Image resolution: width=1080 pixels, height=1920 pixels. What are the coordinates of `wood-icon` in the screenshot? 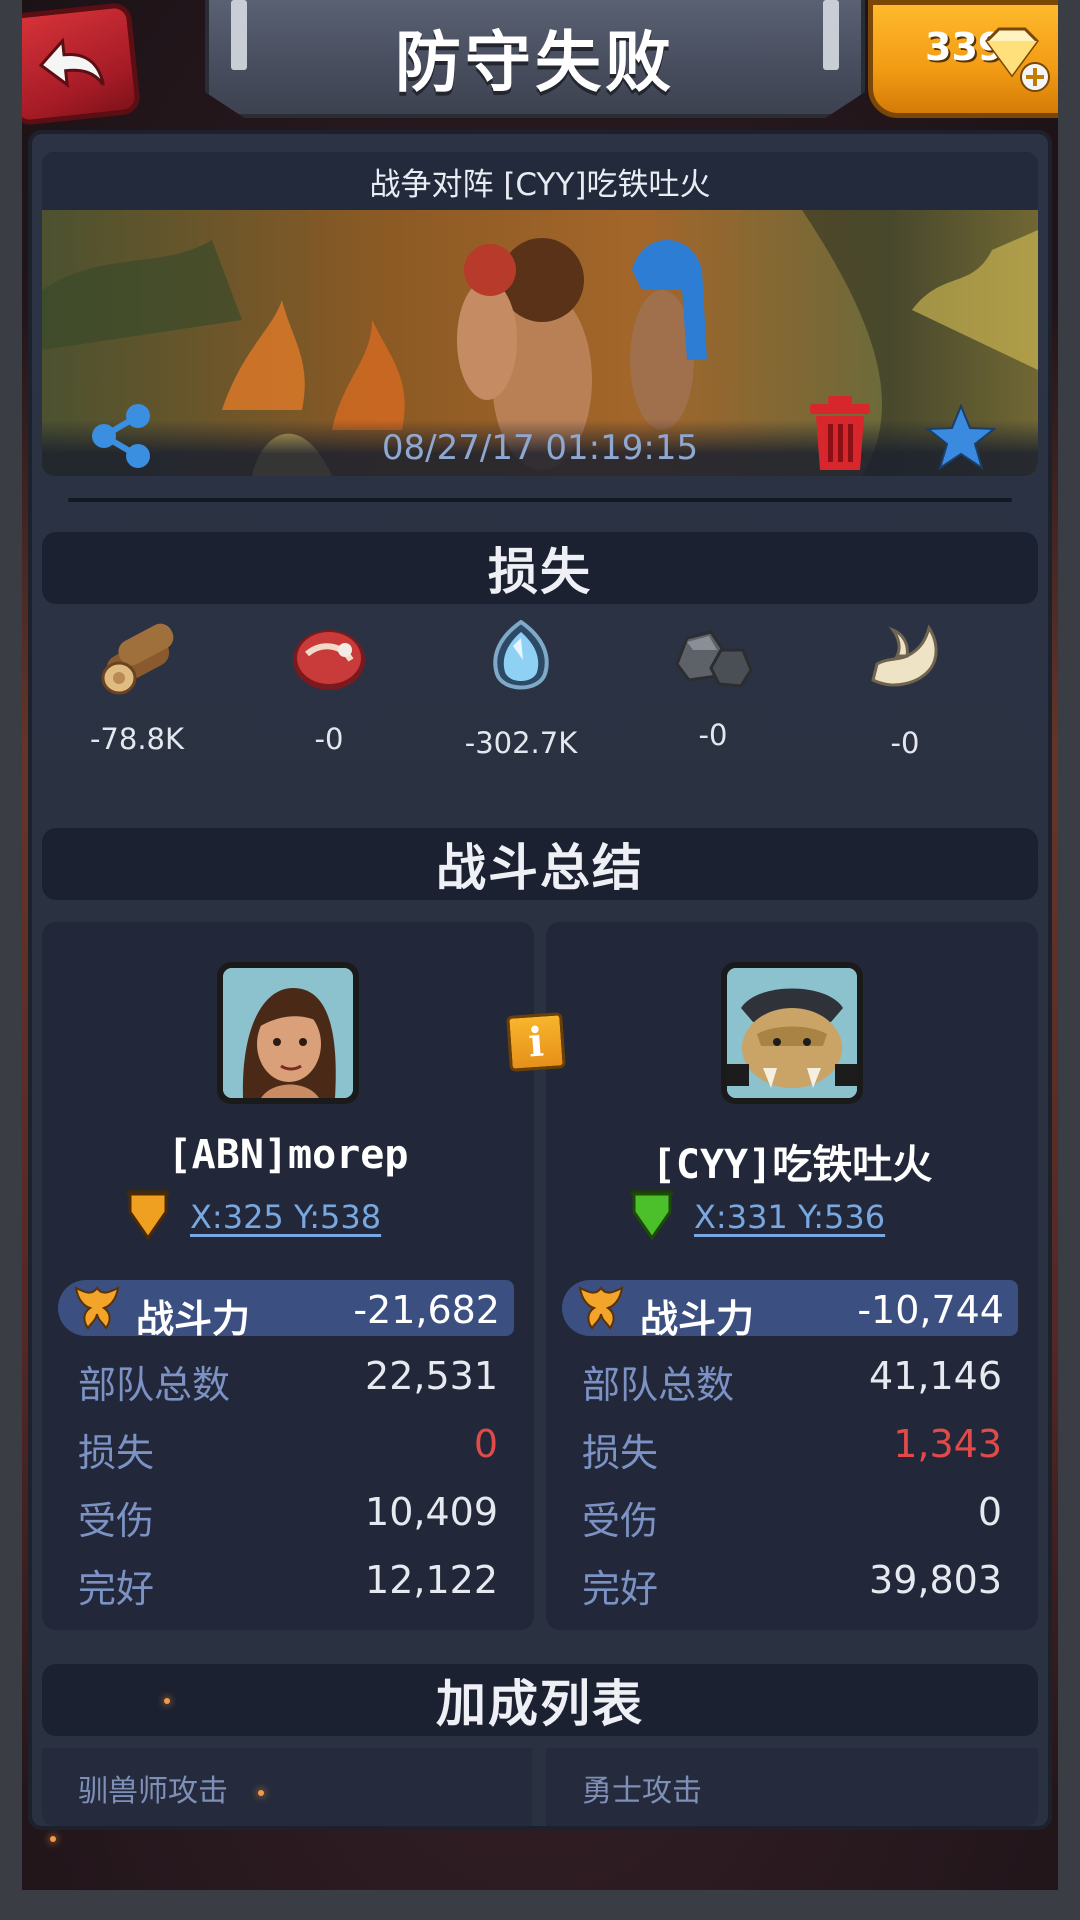 It's located at (137, 659).